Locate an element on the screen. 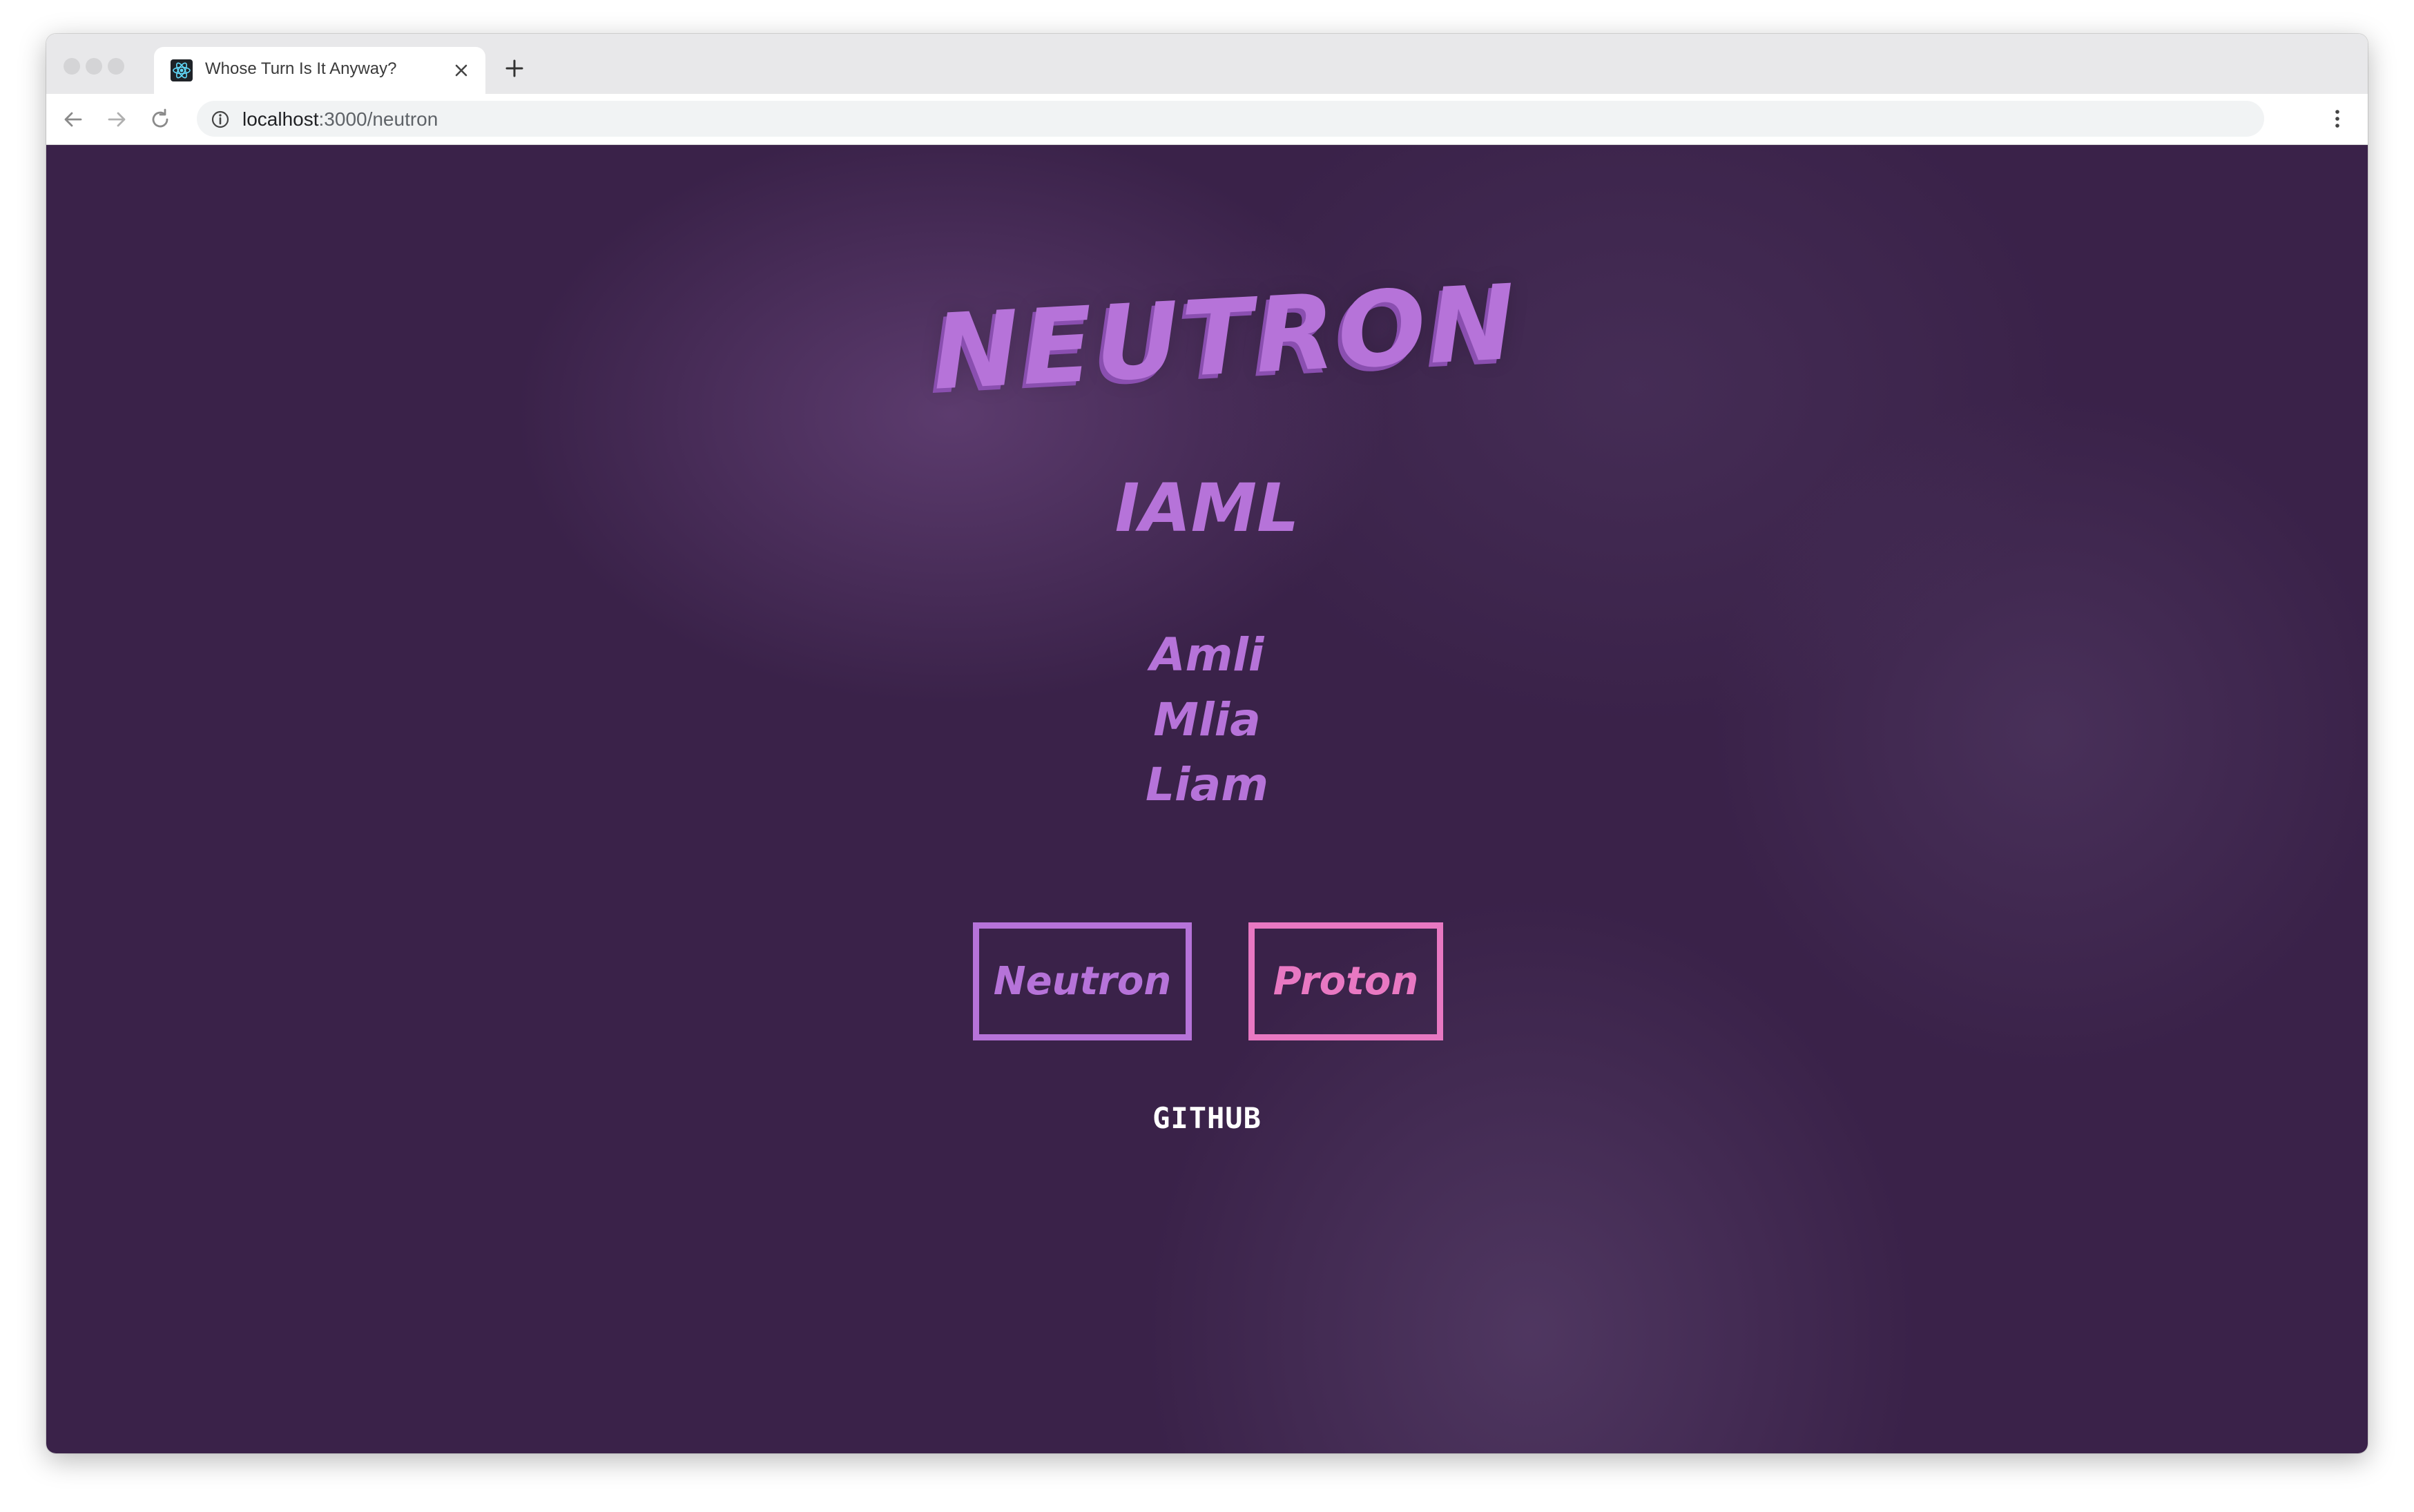 The height and width of the screenshot is (1512, 2414). active-tab: Whose Turn Is It Anyway? is located at coordinates (319, 70).